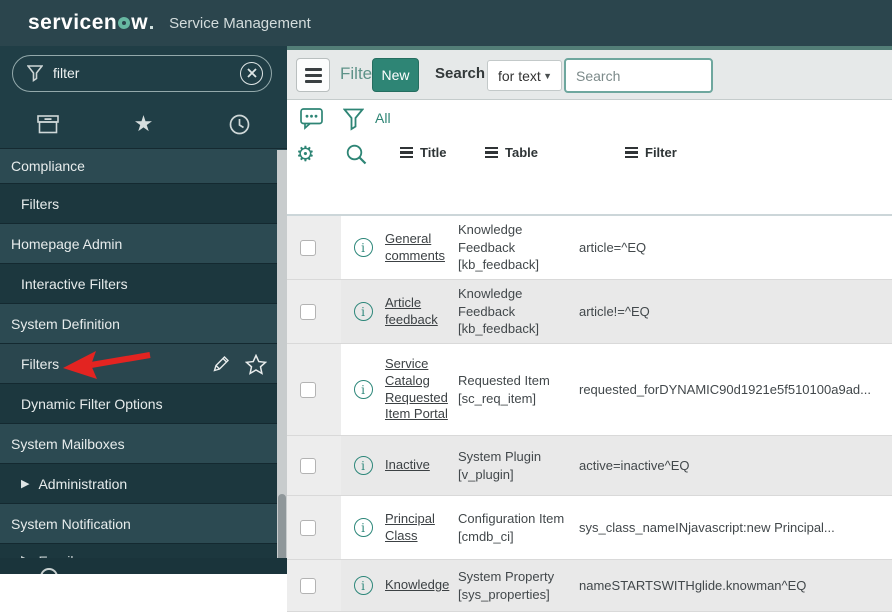 The image size is (892, 612). I want to click on sidebar-item-administration: ▶ Administration, so click(143, 484).